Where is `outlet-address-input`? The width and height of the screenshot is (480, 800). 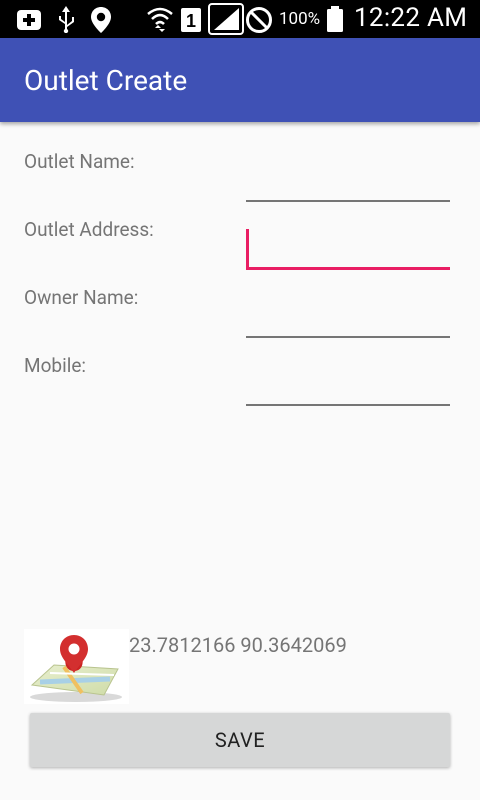
outlet-address-input is located at coordinates (348, 250).